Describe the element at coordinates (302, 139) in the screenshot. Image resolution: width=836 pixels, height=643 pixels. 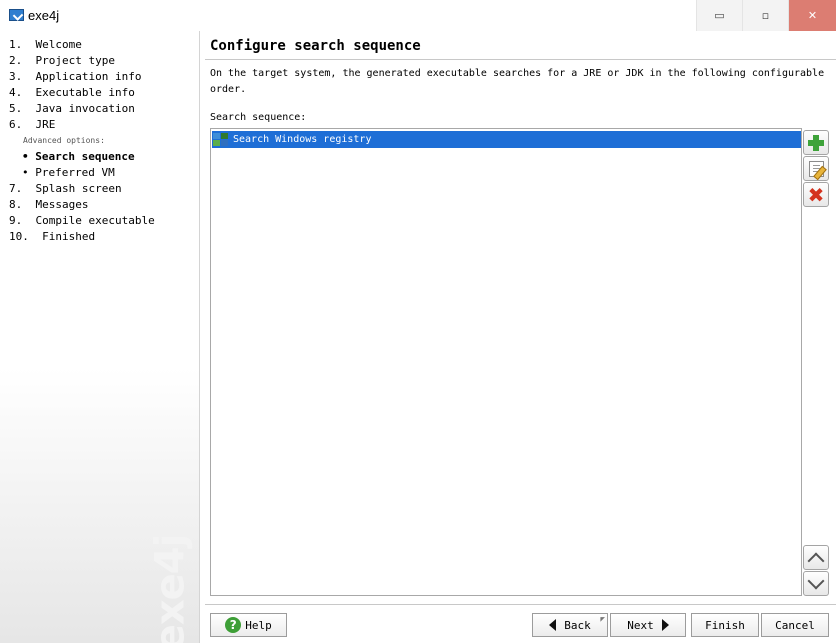
I see `list-item-label: Search Windows registry` at that location.